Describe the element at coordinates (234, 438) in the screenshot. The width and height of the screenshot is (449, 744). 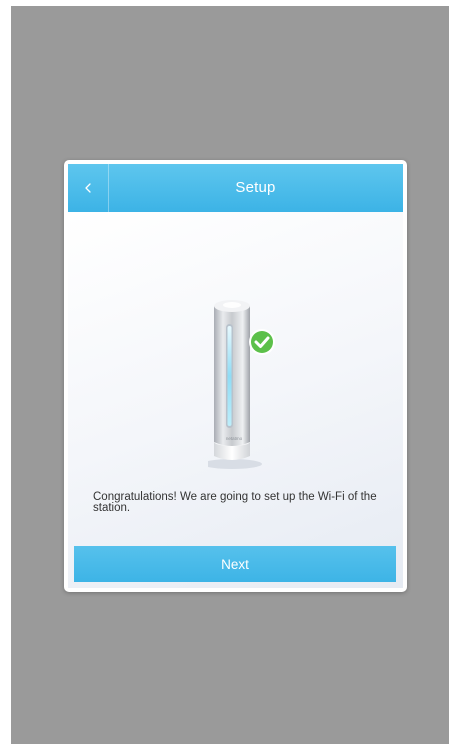
I see `device-brand-label: netatmo` at that location.